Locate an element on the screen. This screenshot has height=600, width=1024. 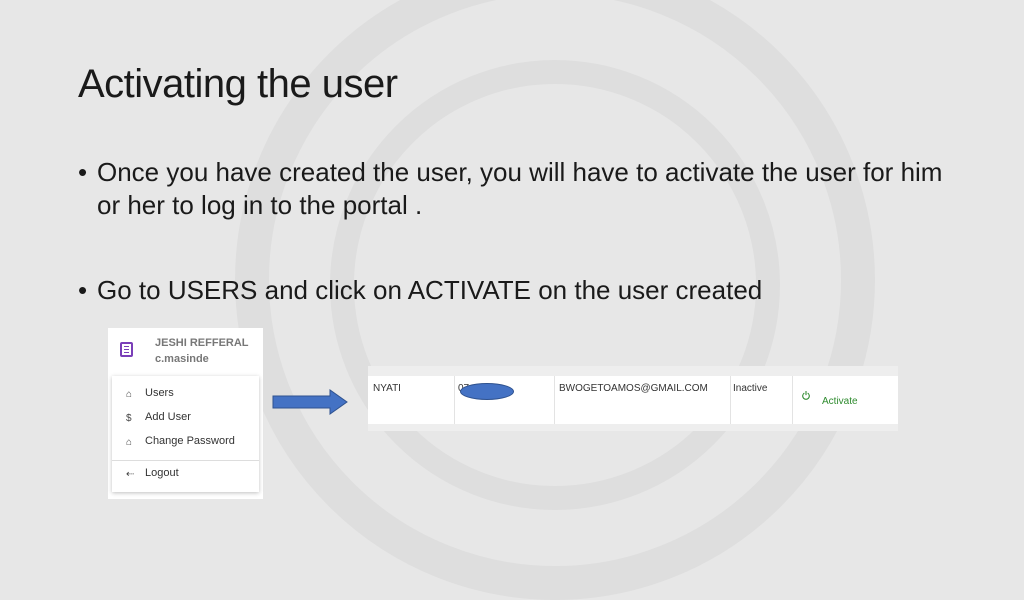
dollar-icon: $ is located at coordinates (129, 418).